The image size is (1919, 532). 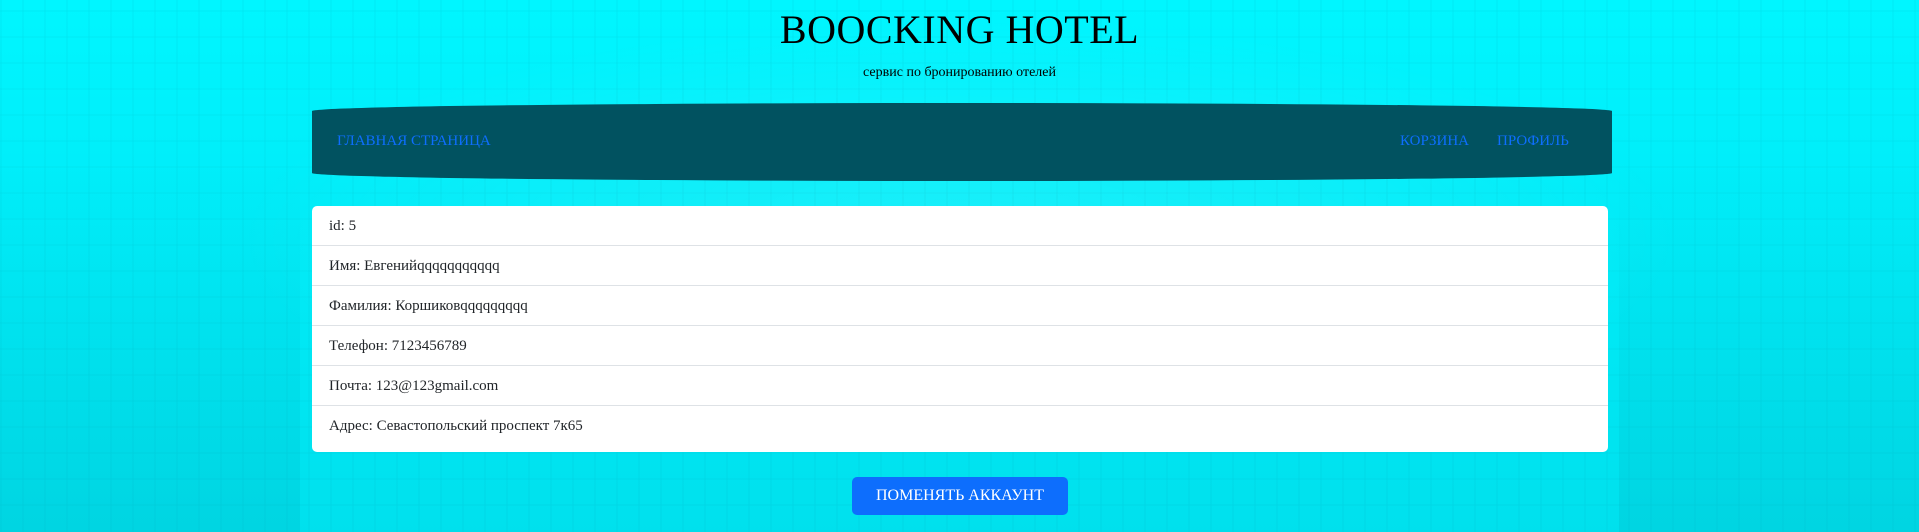 I want to click on site-subtitle: сервис по бронированию отелей, so click(x=959, y=72).